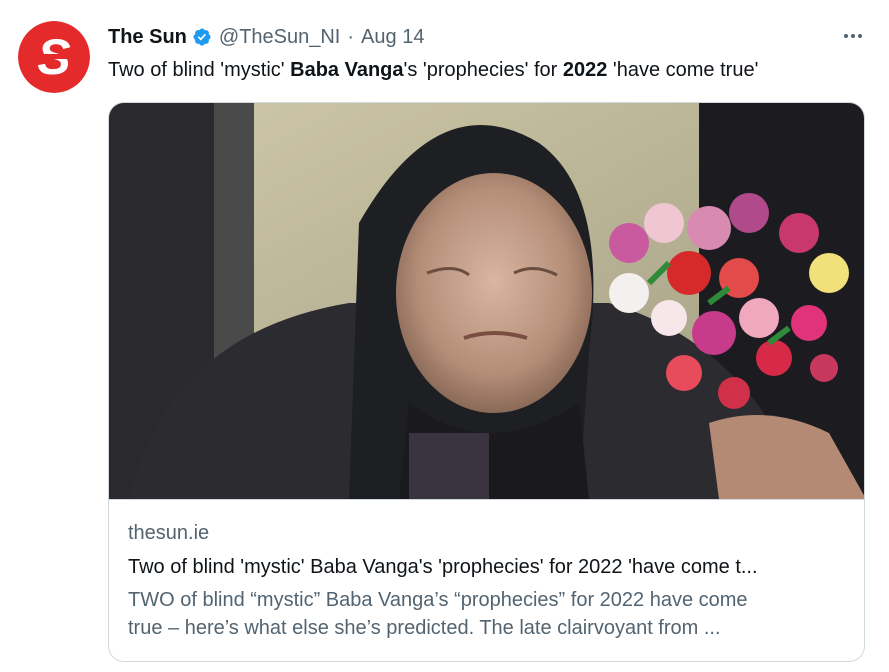 Image resolution: width=889 pixels, height=672 pixels. What do you see at coordinates (199, 70) in the screenshot?
I see `tweet-text-part: Two of blind 'mystic'` at bounding box center [199, 70].